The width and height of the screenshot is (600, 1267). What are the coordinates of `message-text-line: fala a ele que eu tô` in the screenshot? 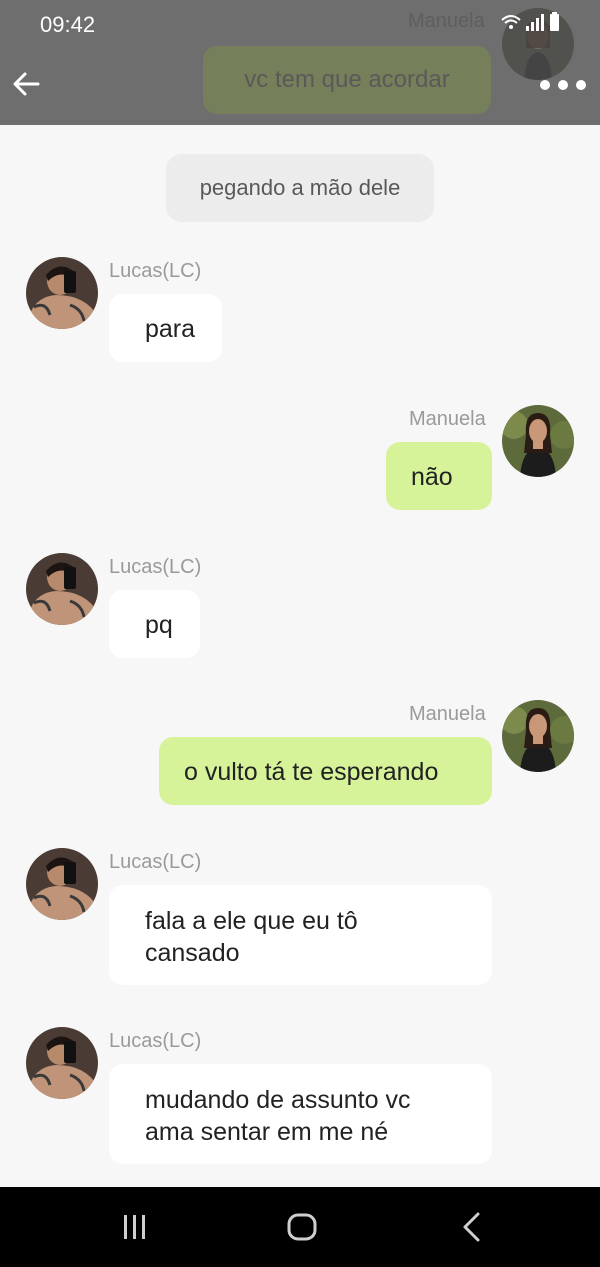 It's located at (251, 921).